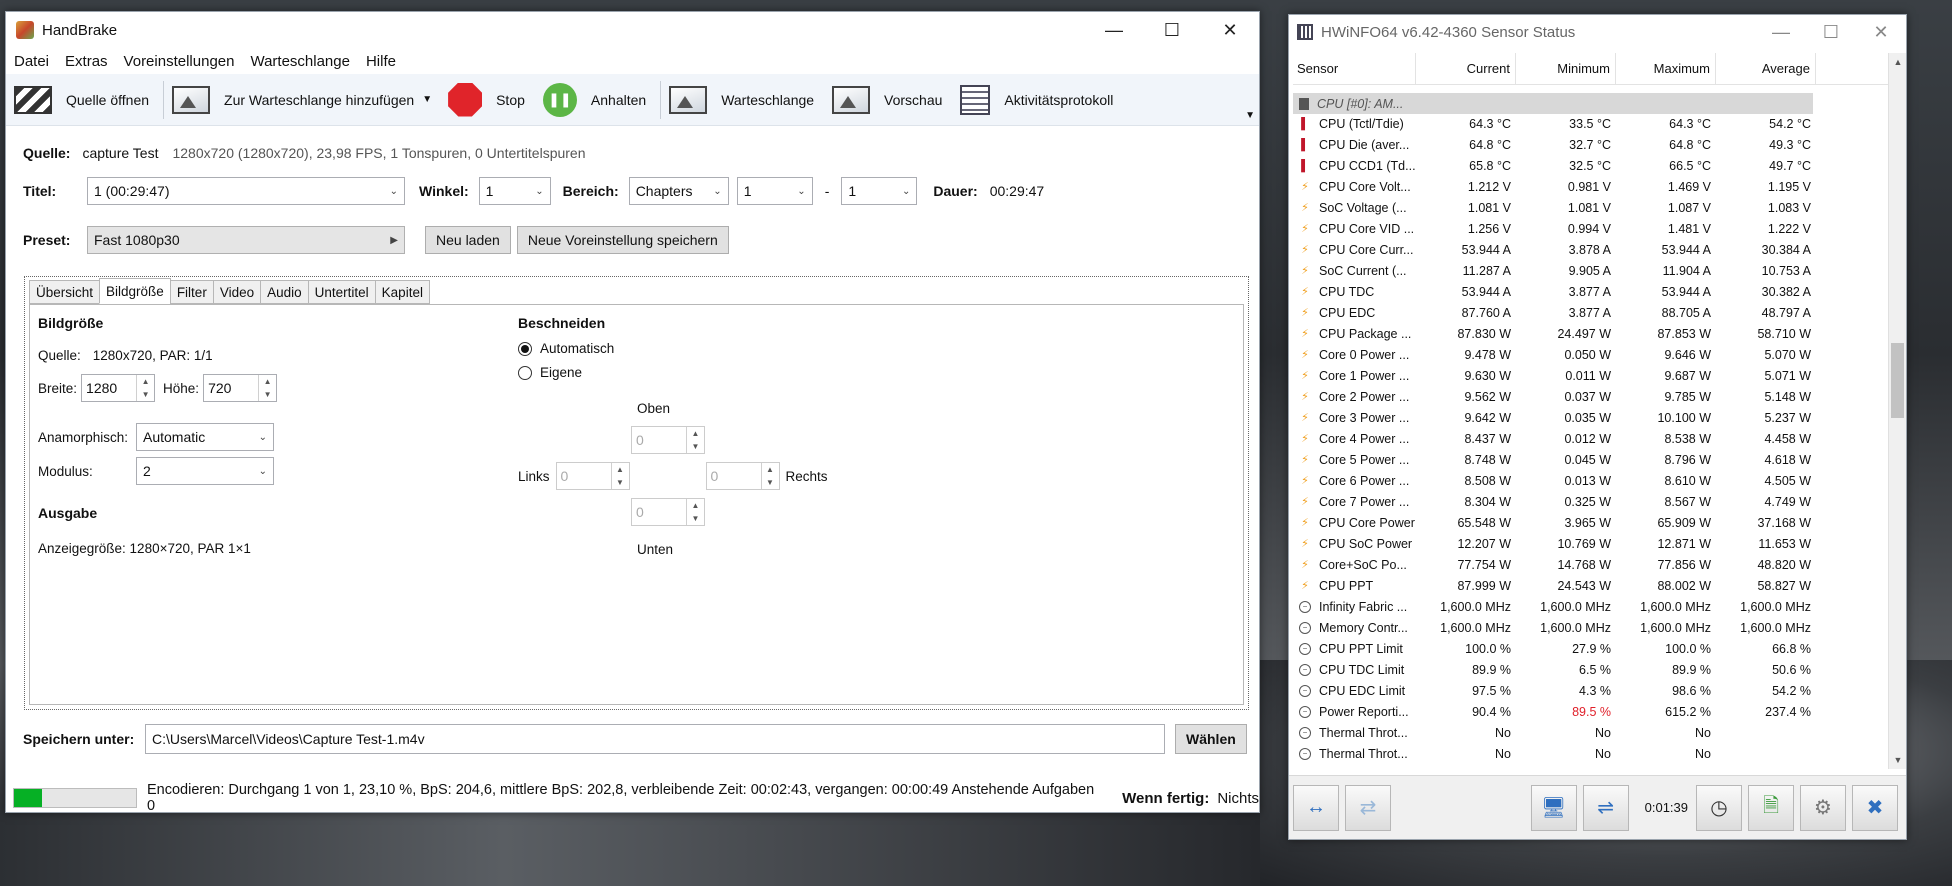 This screenshot has width=1952, height=886. Describe the element at coordinates (742, 476) in the screenshot. I see `crop-right-input: 0 ▲ ▼` at that location.